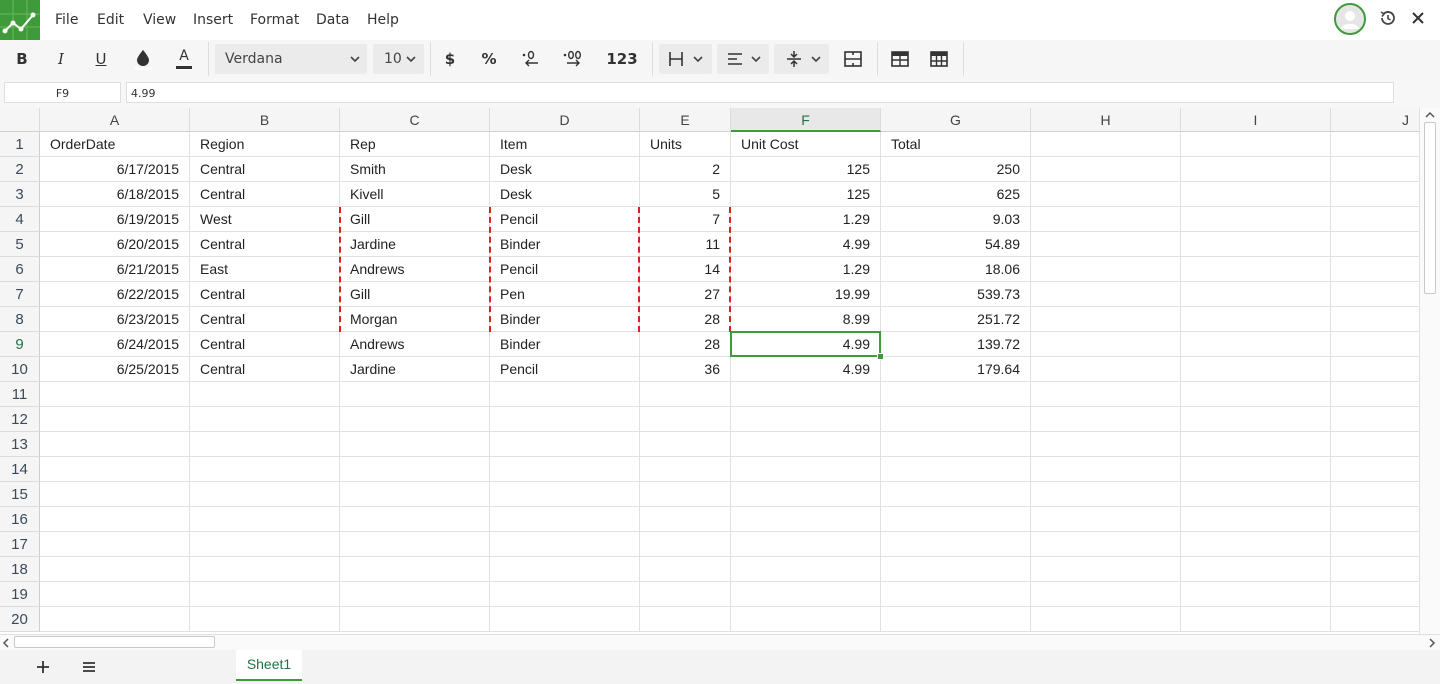 This screenshot has height=684, width=1440. What do you see at coordinates (115, 269) in the screenshot?
I see `cell-a6: 6/21/2015` at bounding box center [115, 269].